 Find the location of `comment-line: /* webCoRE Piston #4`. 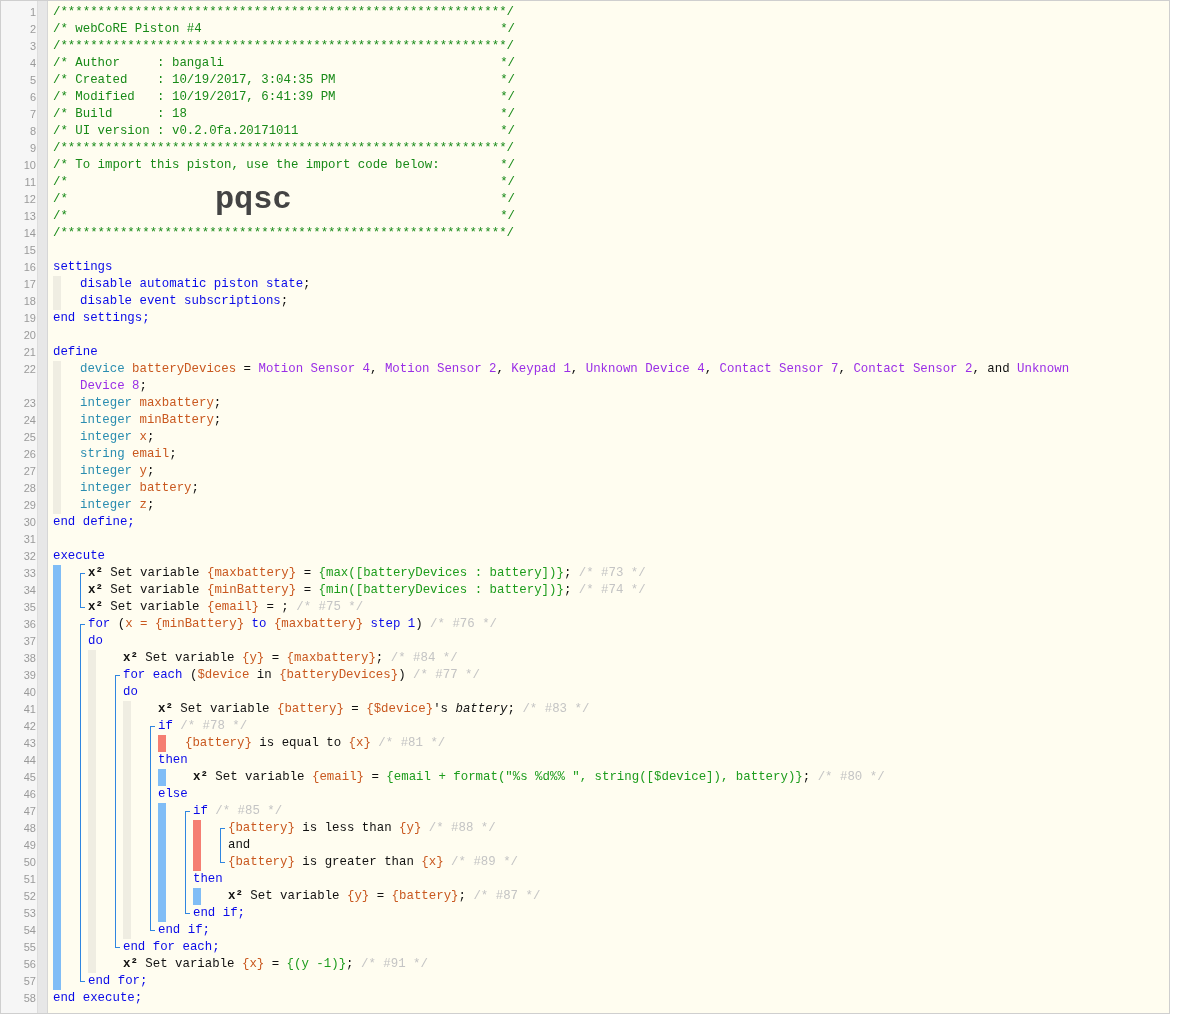

comment-line: /* webCoRE Piston #4 is located at coordinates (127, 29).